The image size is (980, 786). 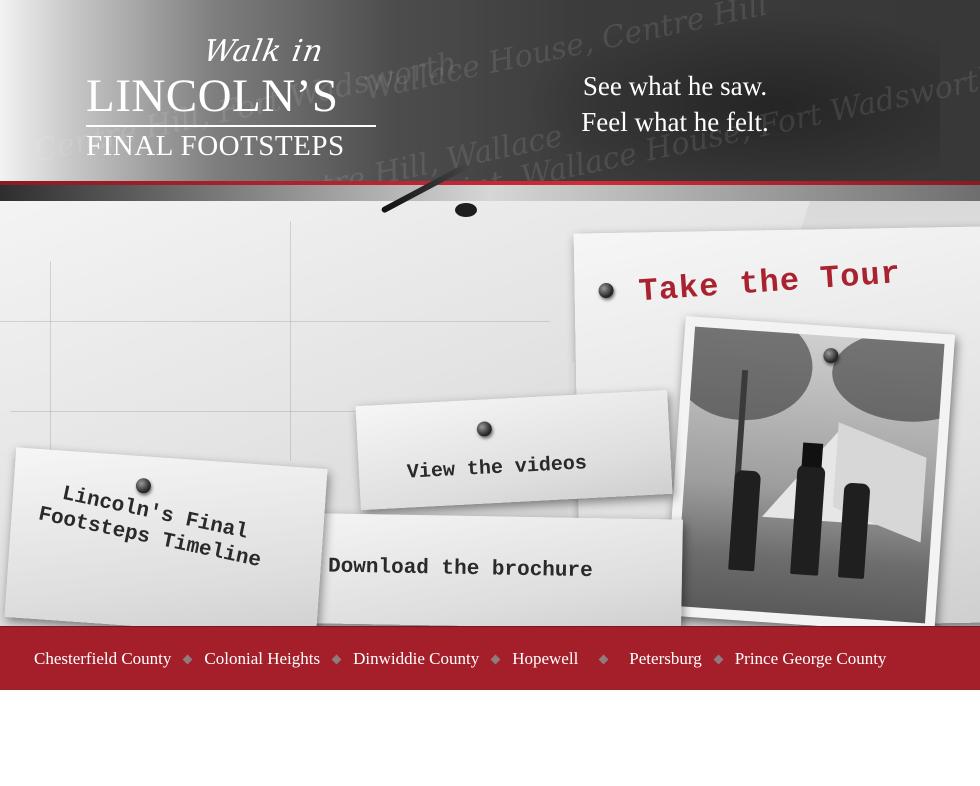 I want to click on timeline-label: Lincoln's Final Footsteps Timeline, so click(x=149, y=528).